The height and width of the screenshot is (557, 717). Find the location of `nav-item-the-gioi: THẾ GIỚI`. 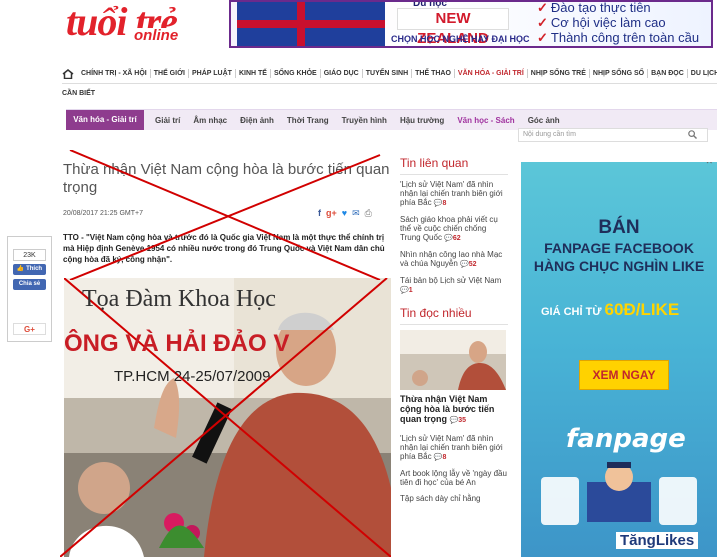

nav-item-the-gioi: THẾ GIỚI is located at coordinates (170, 73).